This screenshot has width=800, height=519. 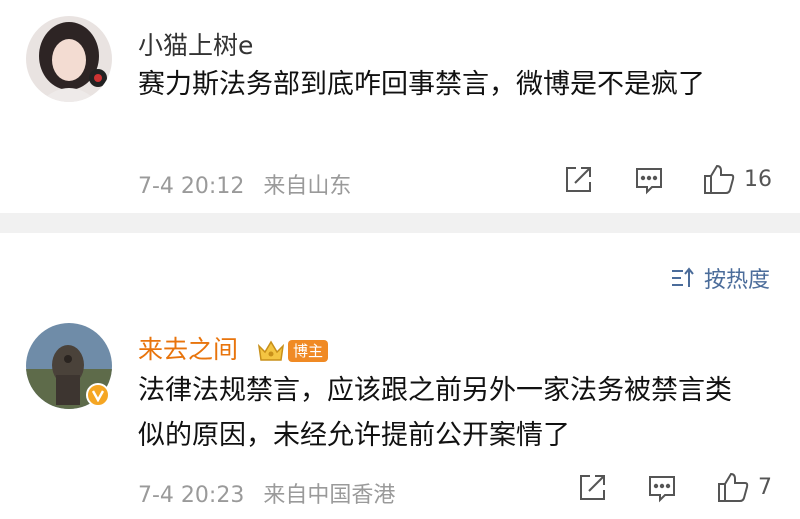 I want to click on username: 来去之间 博主, so click(x=233, y=348).